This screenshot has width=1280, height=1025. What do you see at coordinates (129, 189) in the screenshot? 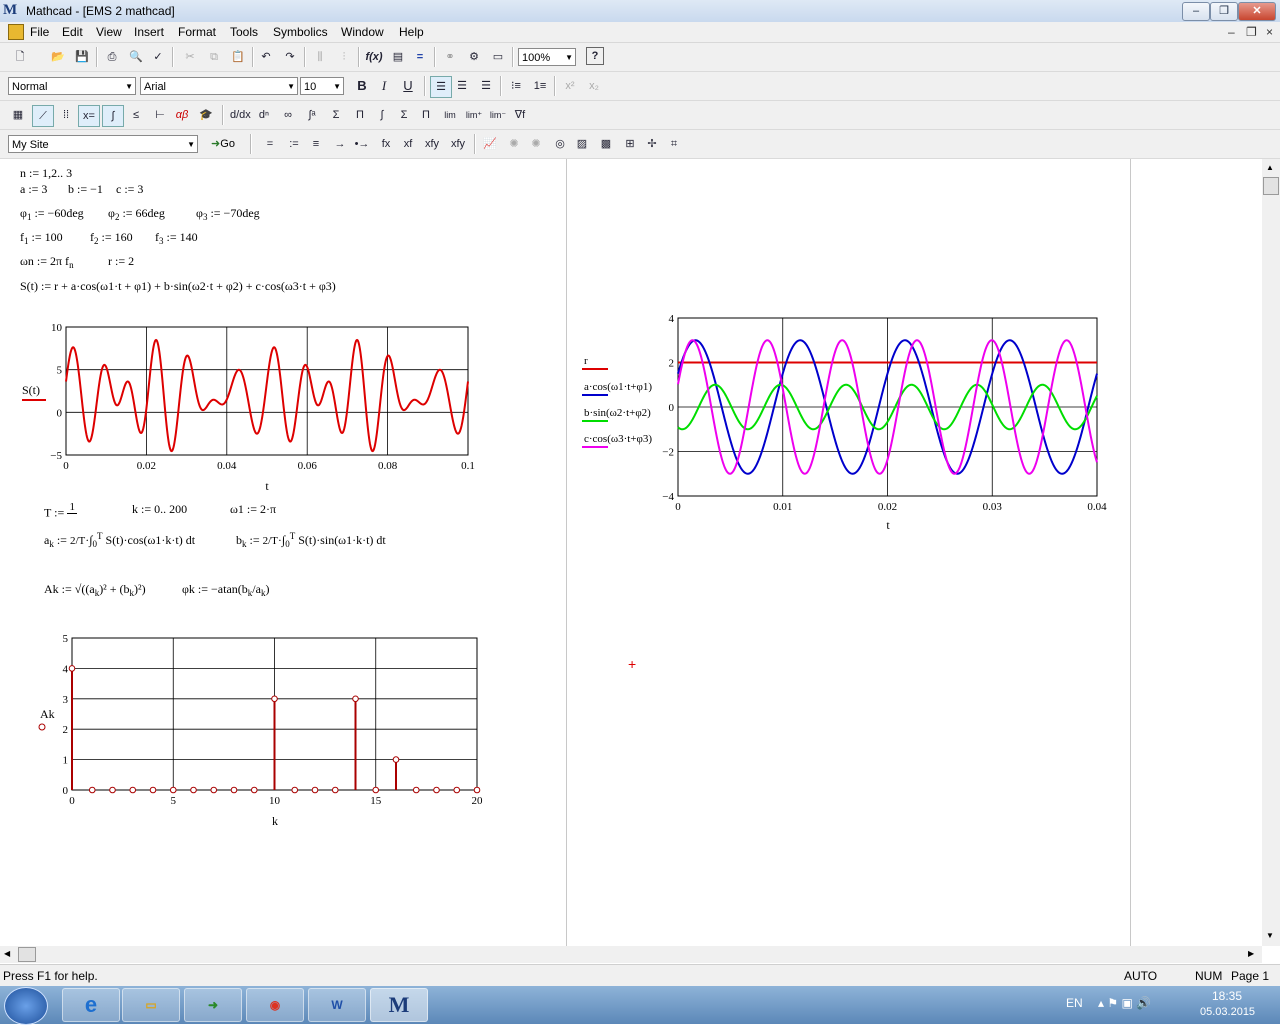
I see `c-definition: c := 3` at bounding box center [129, 189].